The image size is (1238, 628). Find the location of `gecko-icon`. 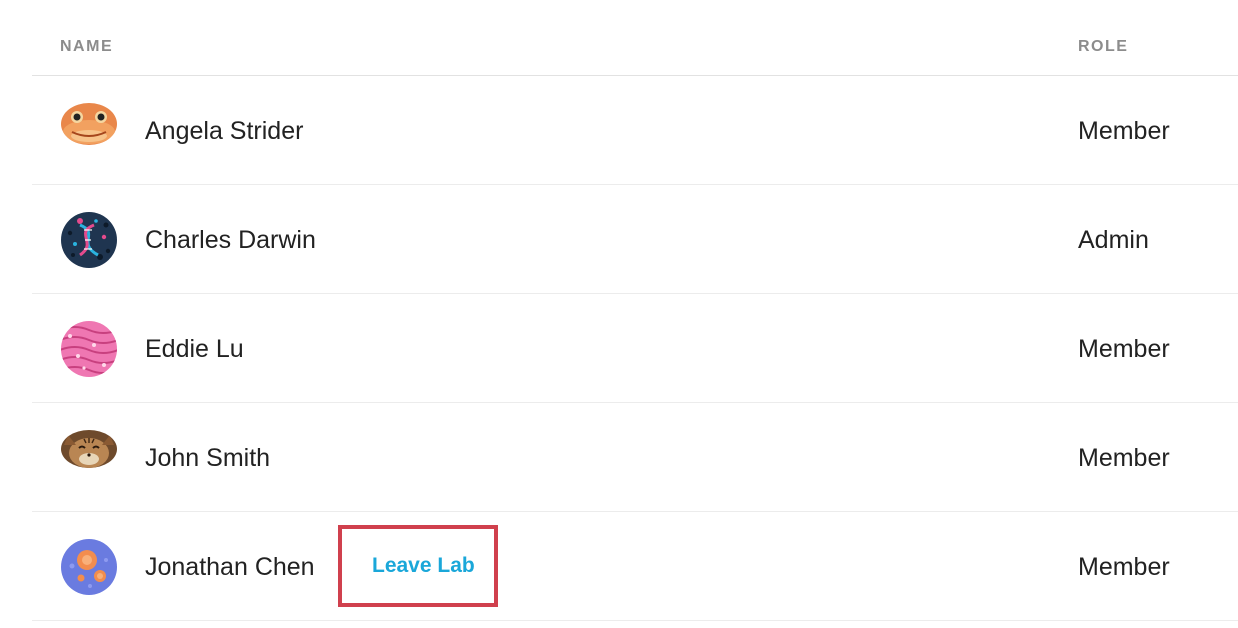

gecko-icon is located at coordinates (89, 124).